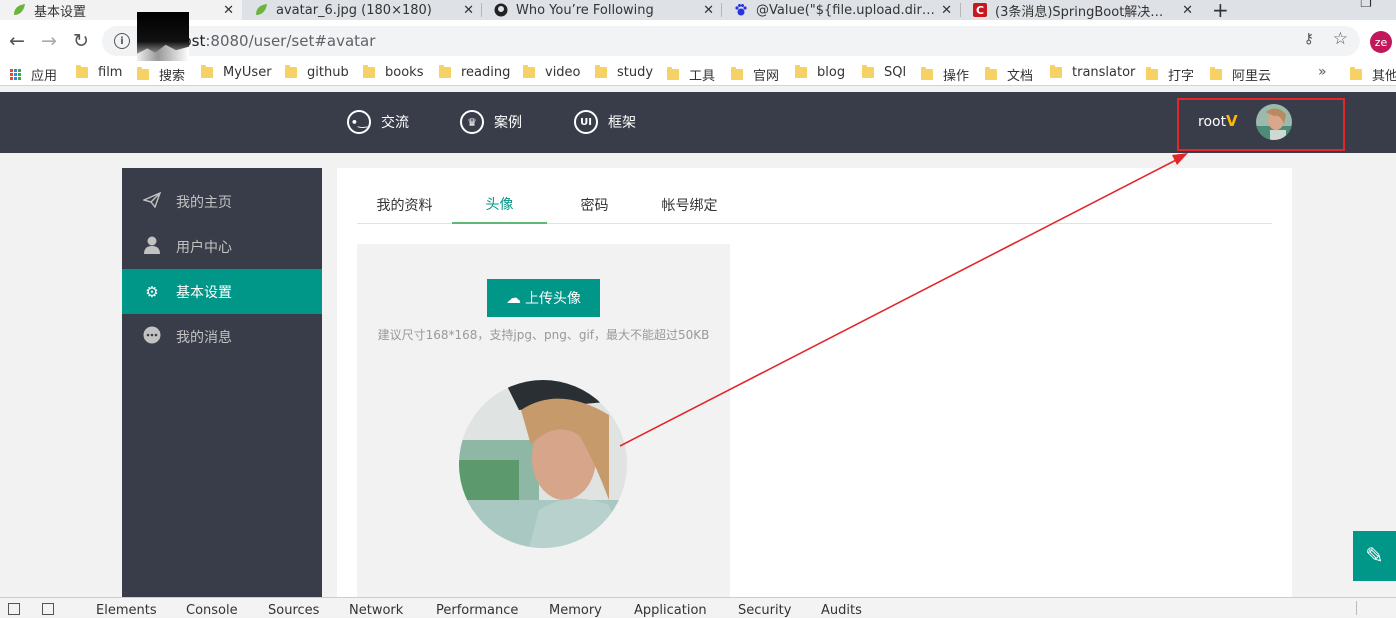 The image size is (1396, 618). What do you see at coordinates (222, 246) in the screenshot?
I see `sidebar-item-user-center: 用户中心` at bounding box center [222, 246].